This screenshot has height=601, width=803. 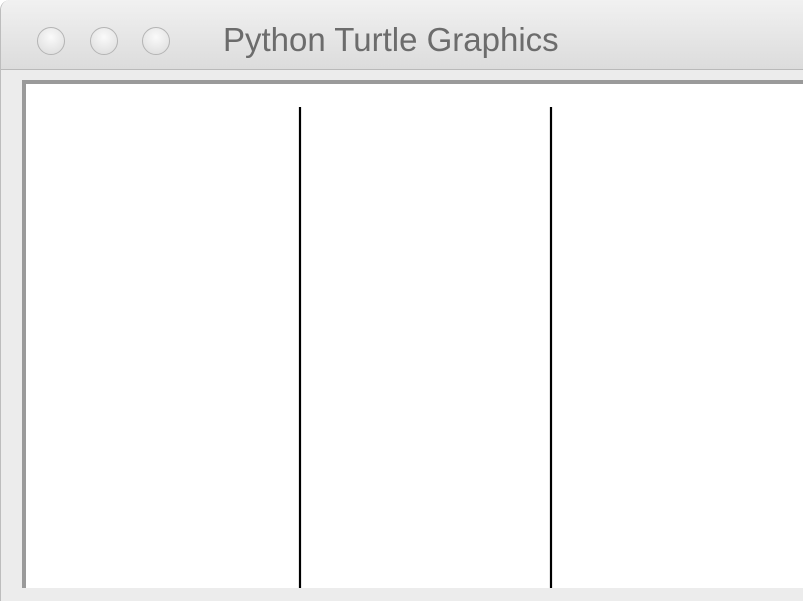 I want to click on zoom-button-icon, so click(x=156, y=41).